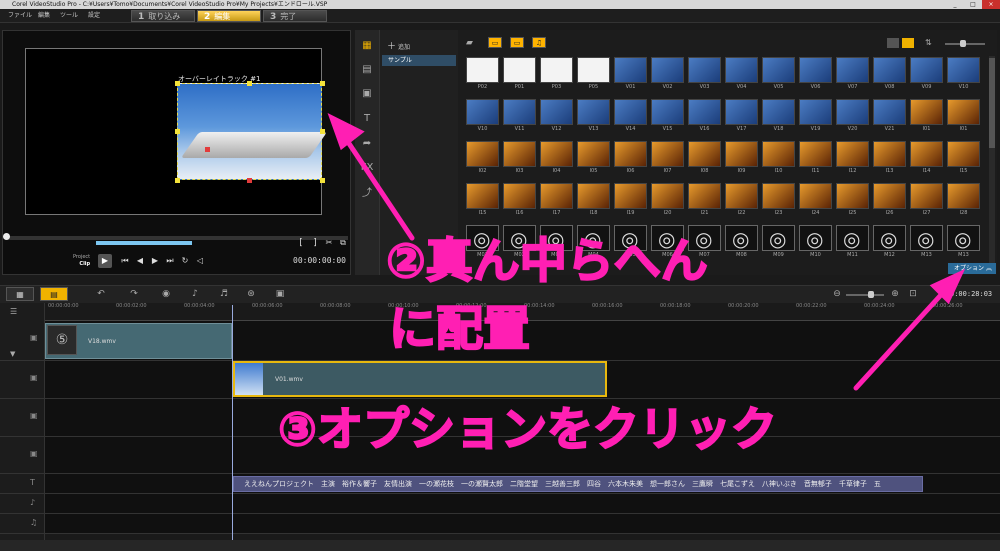  Describe the element at coordinates (229, 16) in the screenshot. I see `step-edit: 2 編集` at that location.